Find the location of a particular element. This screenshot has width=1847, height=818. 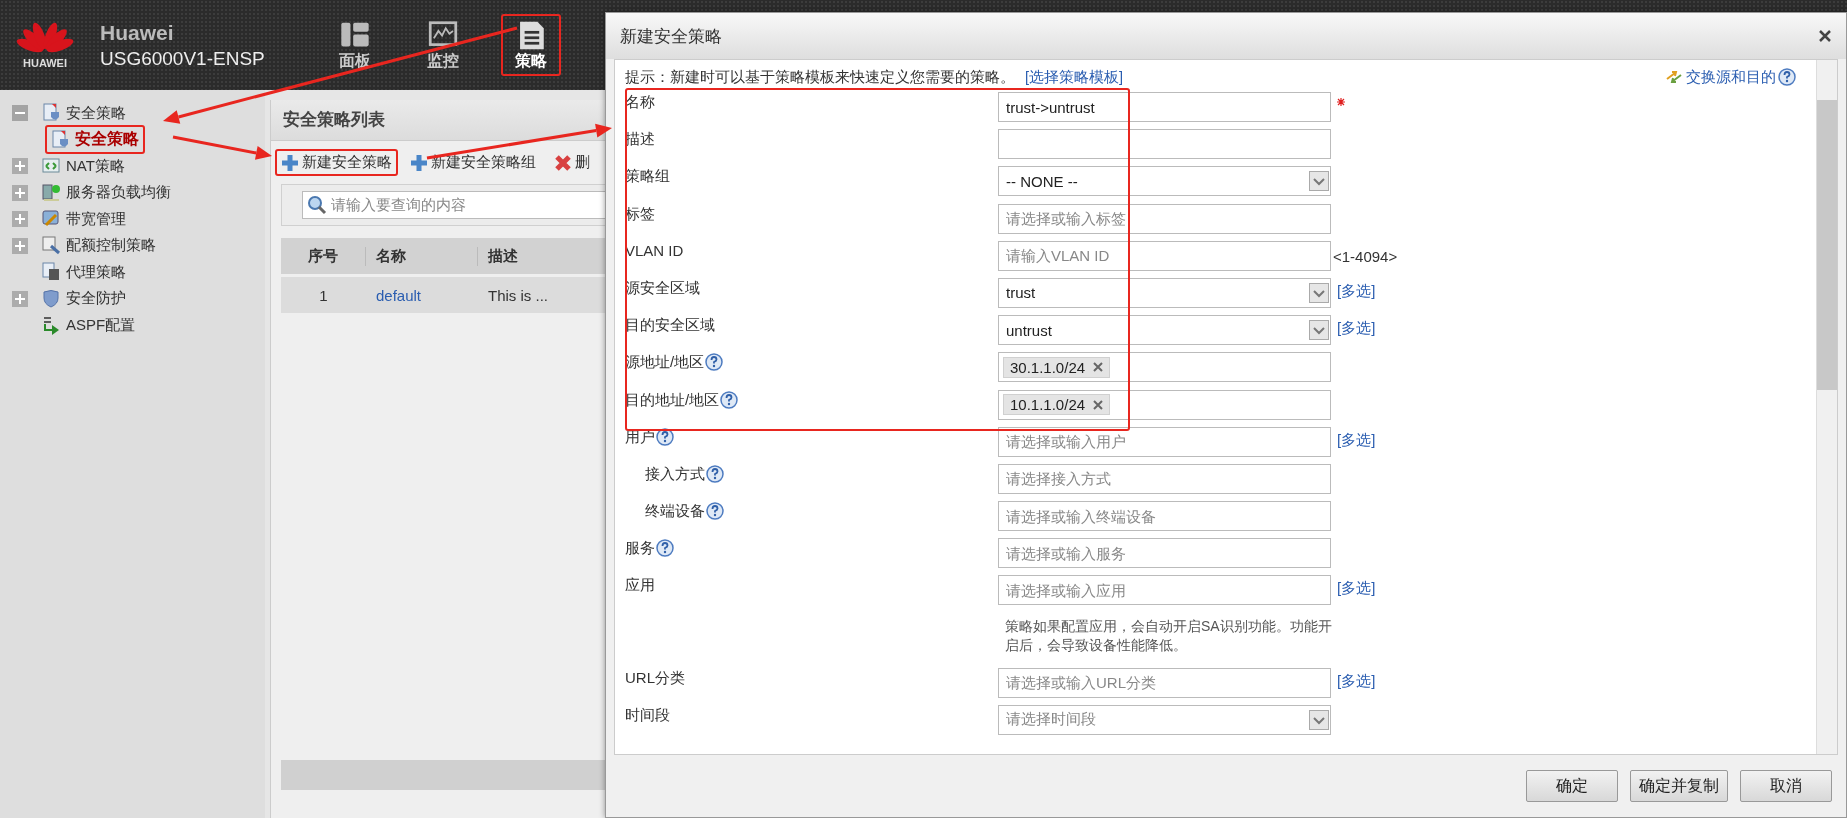

dialog-title: 新建安全策略 is located at coordinates (671, 36).